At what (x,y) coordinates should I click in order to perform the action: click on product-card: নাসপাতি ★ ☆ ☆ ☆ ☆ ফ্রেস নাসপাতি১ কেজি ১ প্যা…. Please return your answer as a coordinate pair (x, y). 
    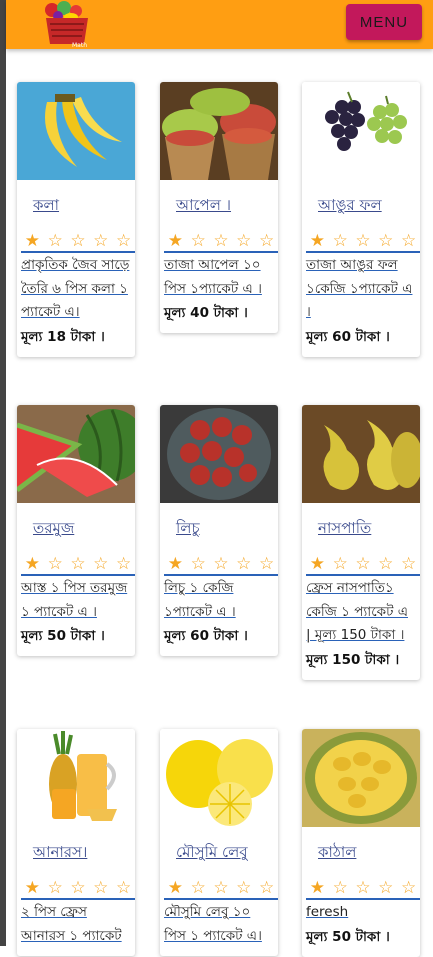
    Looking at the image, I should click on (361, 542).